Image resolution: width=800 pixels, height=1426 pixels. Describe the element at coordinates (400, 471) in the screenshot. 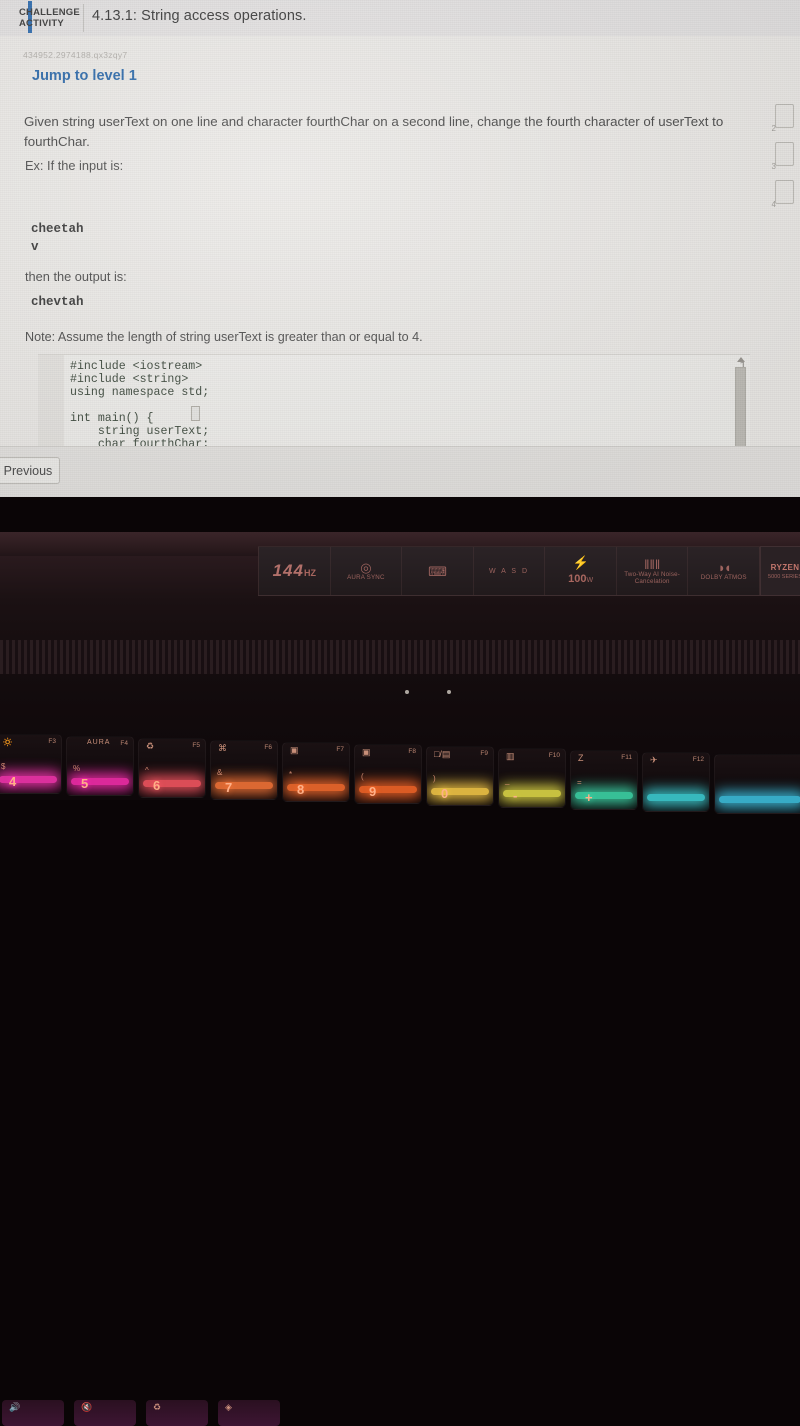

I see `activity-footer: Previous` at that location.